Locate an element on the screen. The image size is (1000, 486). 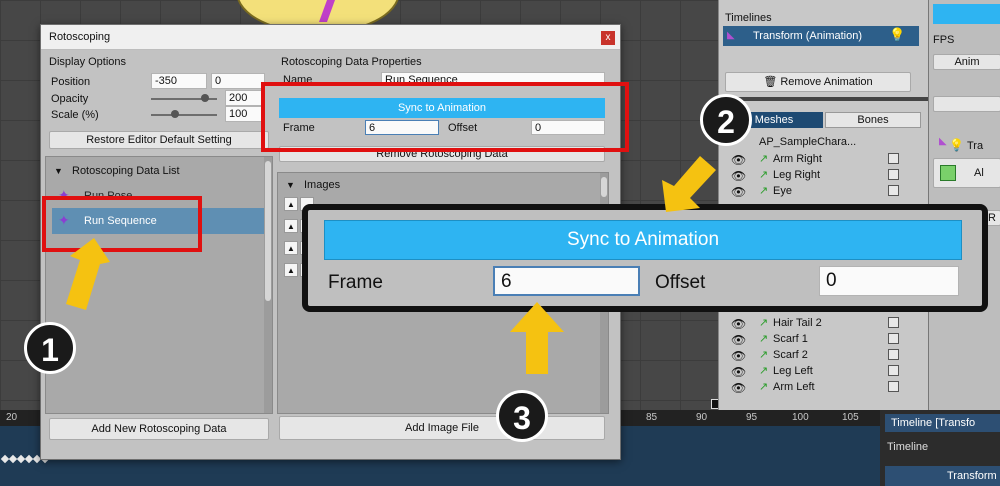
data-list-heading: Rotoscoping Data List is located at coordinates (126, 171).